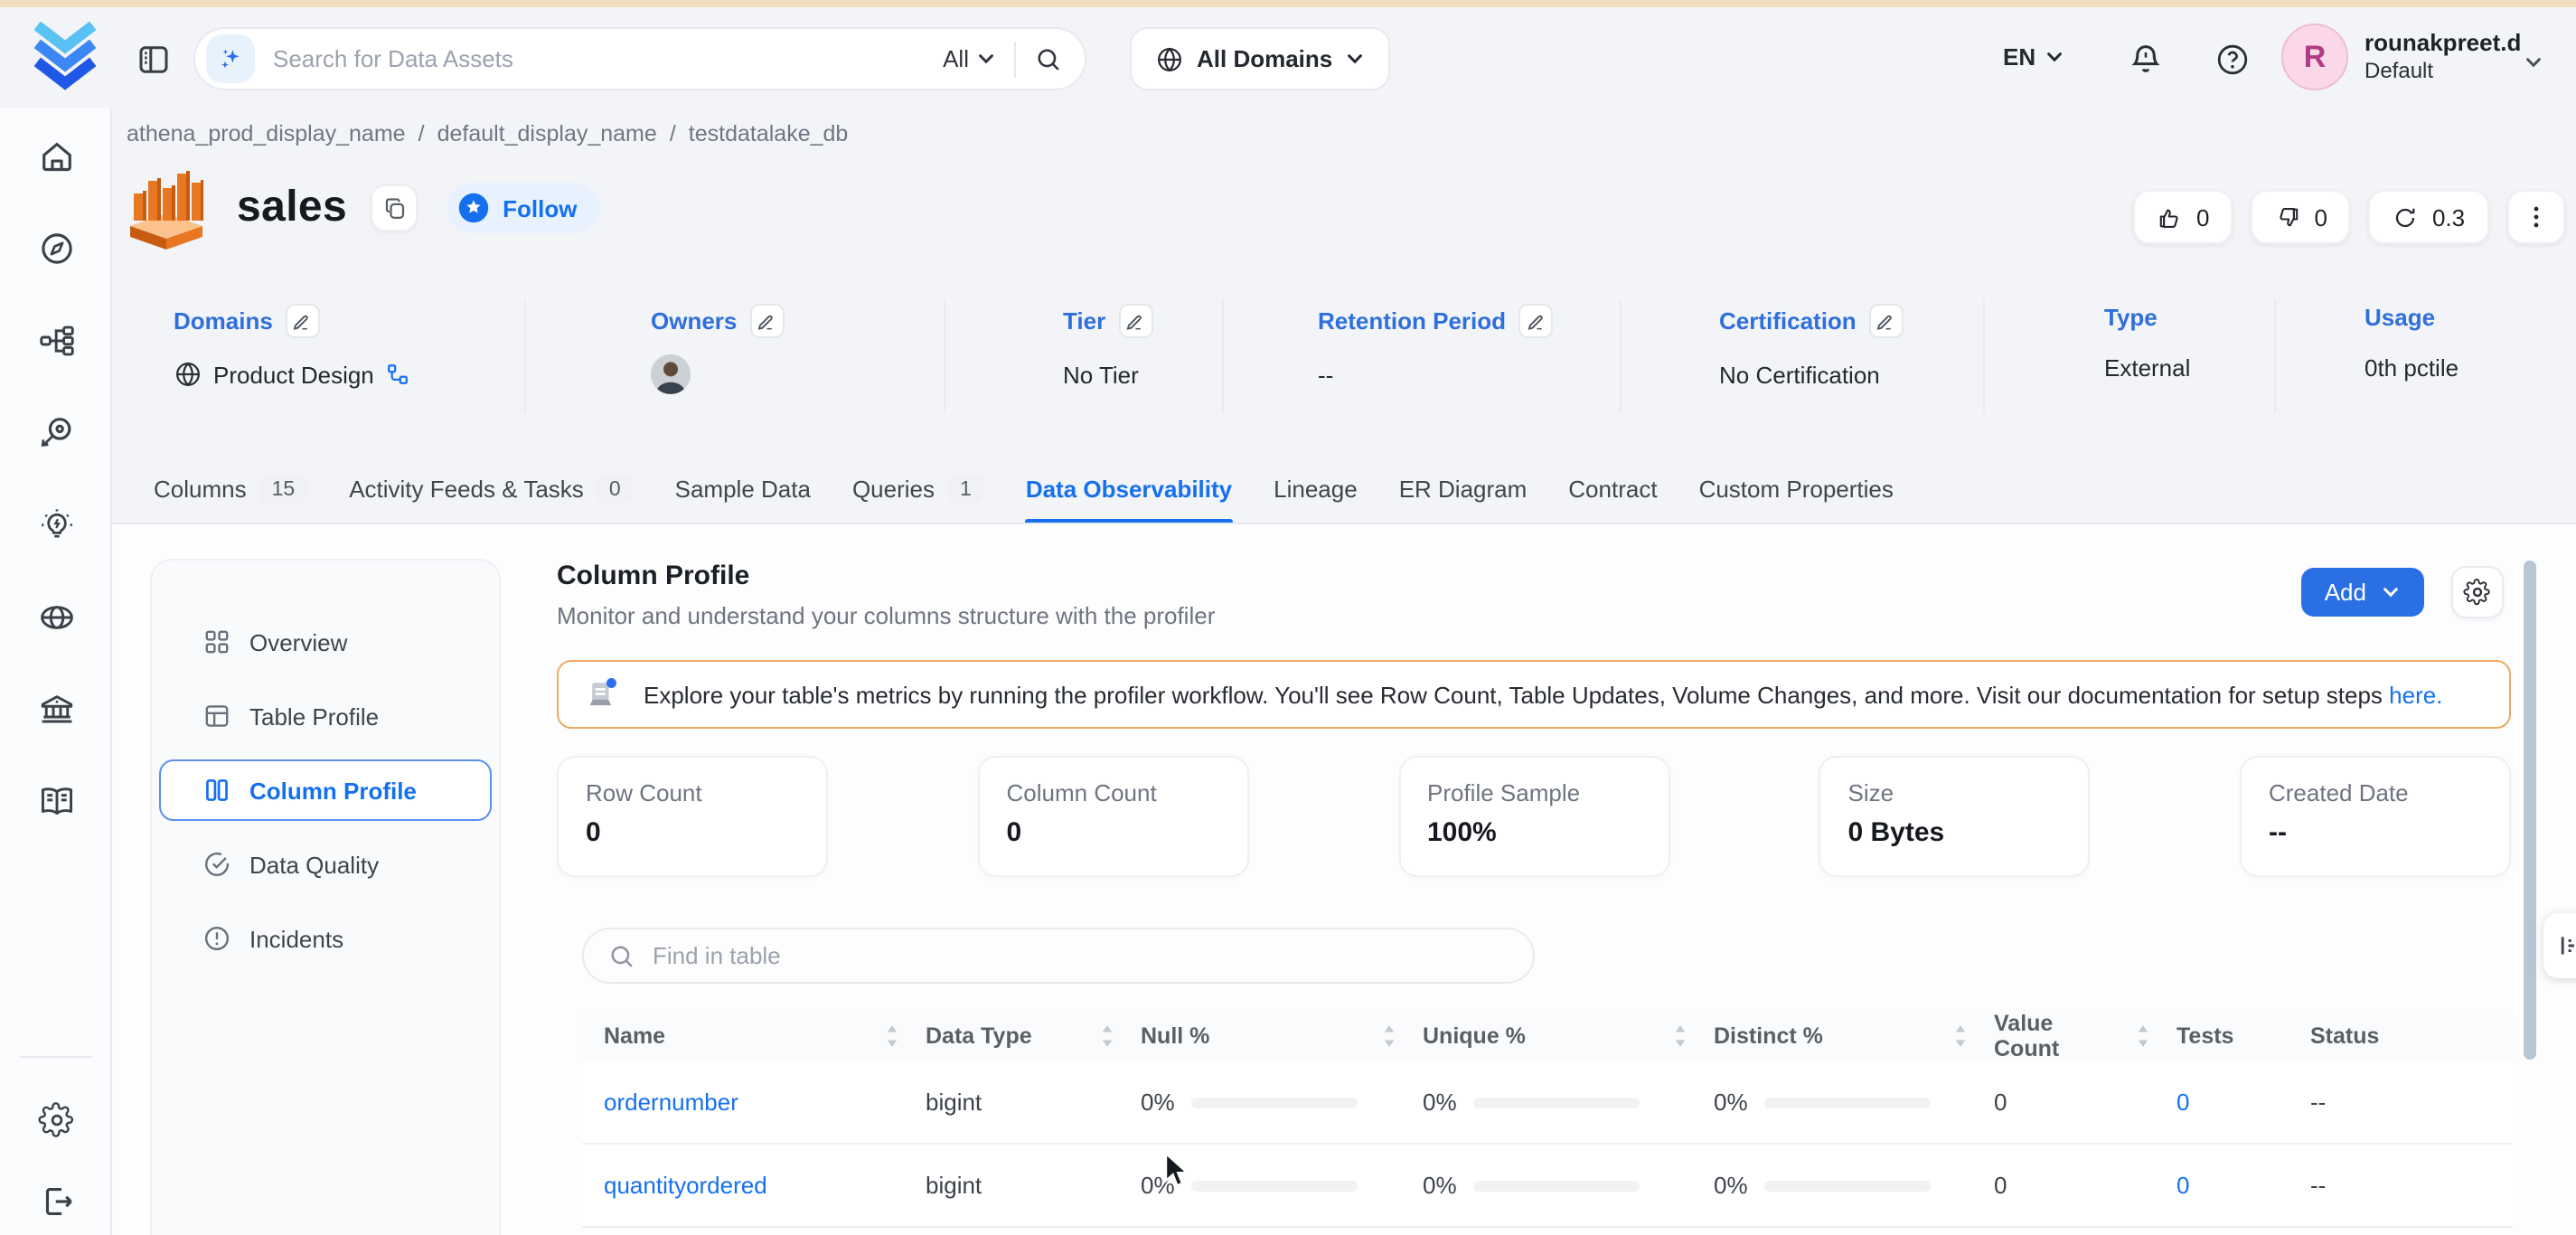  Describe the element at coordinates (56, 801) in the screenshot. I see `rail-item-glossary` at that location.